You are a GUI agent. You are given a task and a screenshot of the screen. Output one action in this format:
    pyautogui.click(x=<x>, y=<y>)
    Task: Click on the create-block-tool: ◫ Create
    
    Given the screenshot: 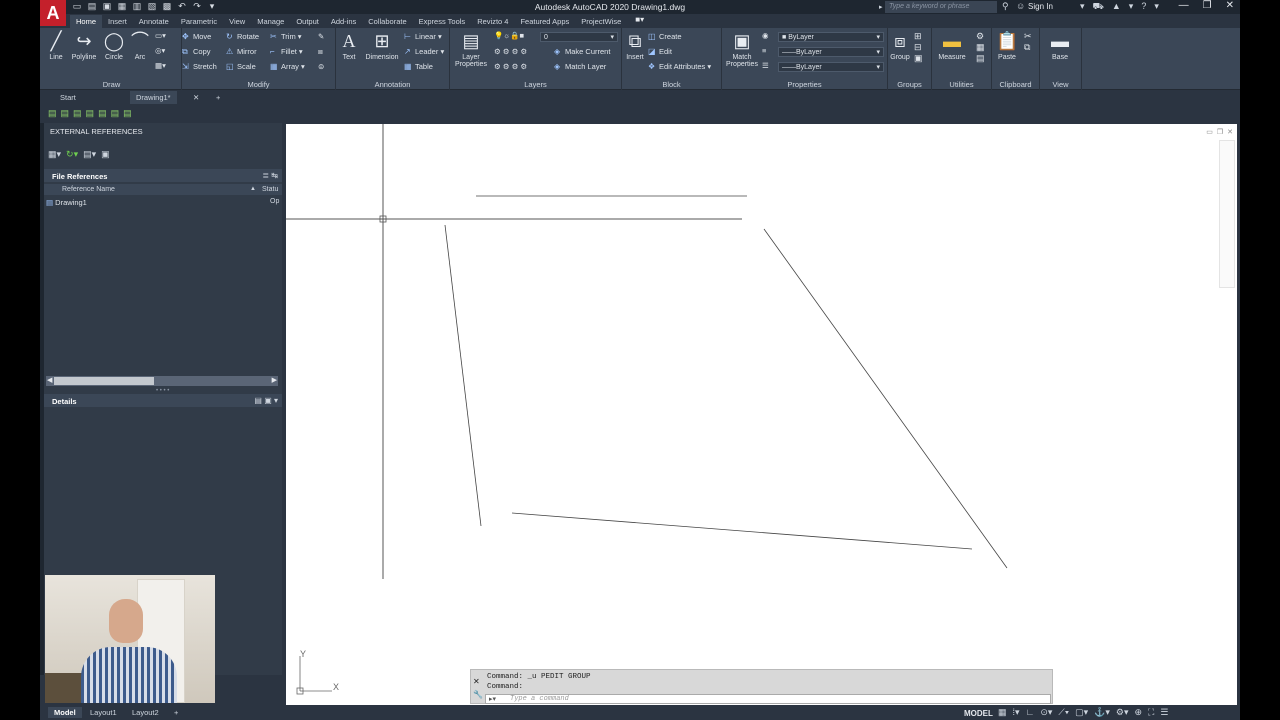 What is the action you would take?
    pyautogui.click(x=665, y=36)
    